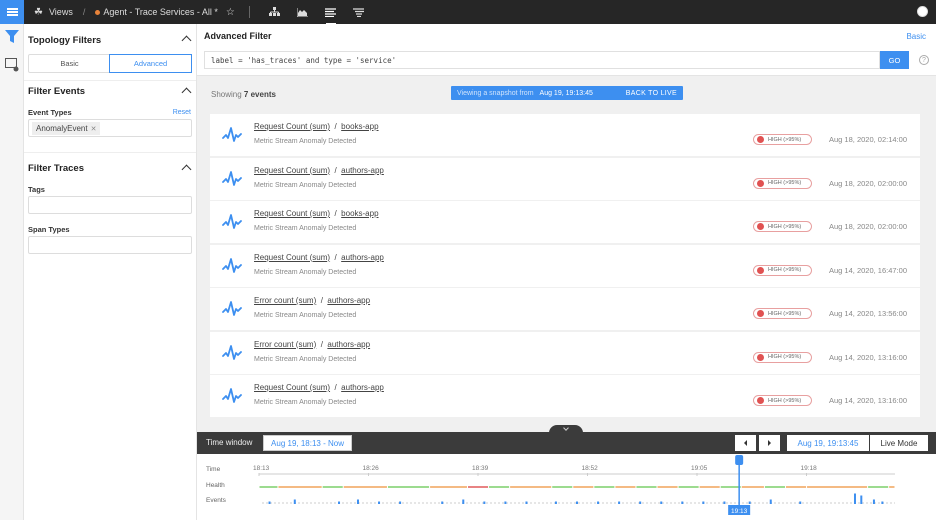 The image size is (936, 520). I want to click on collapse-topology-filters-icon, so click(186, 40).